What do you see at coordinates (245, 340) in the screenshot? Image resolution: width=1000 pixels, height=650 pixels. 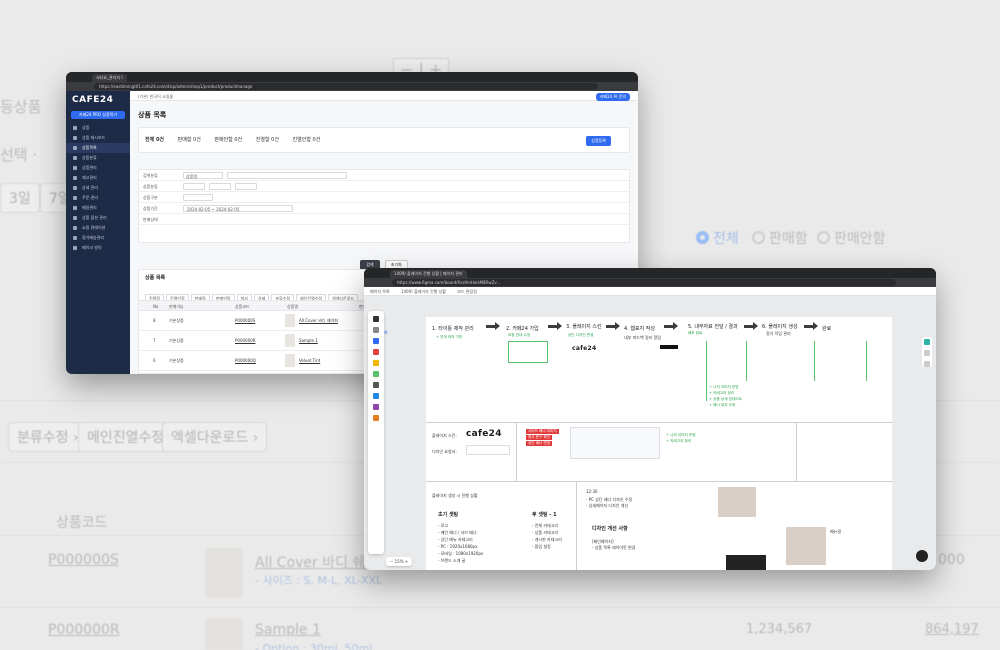 I see `row-code: P000000R` at bounding box center [245, 340].